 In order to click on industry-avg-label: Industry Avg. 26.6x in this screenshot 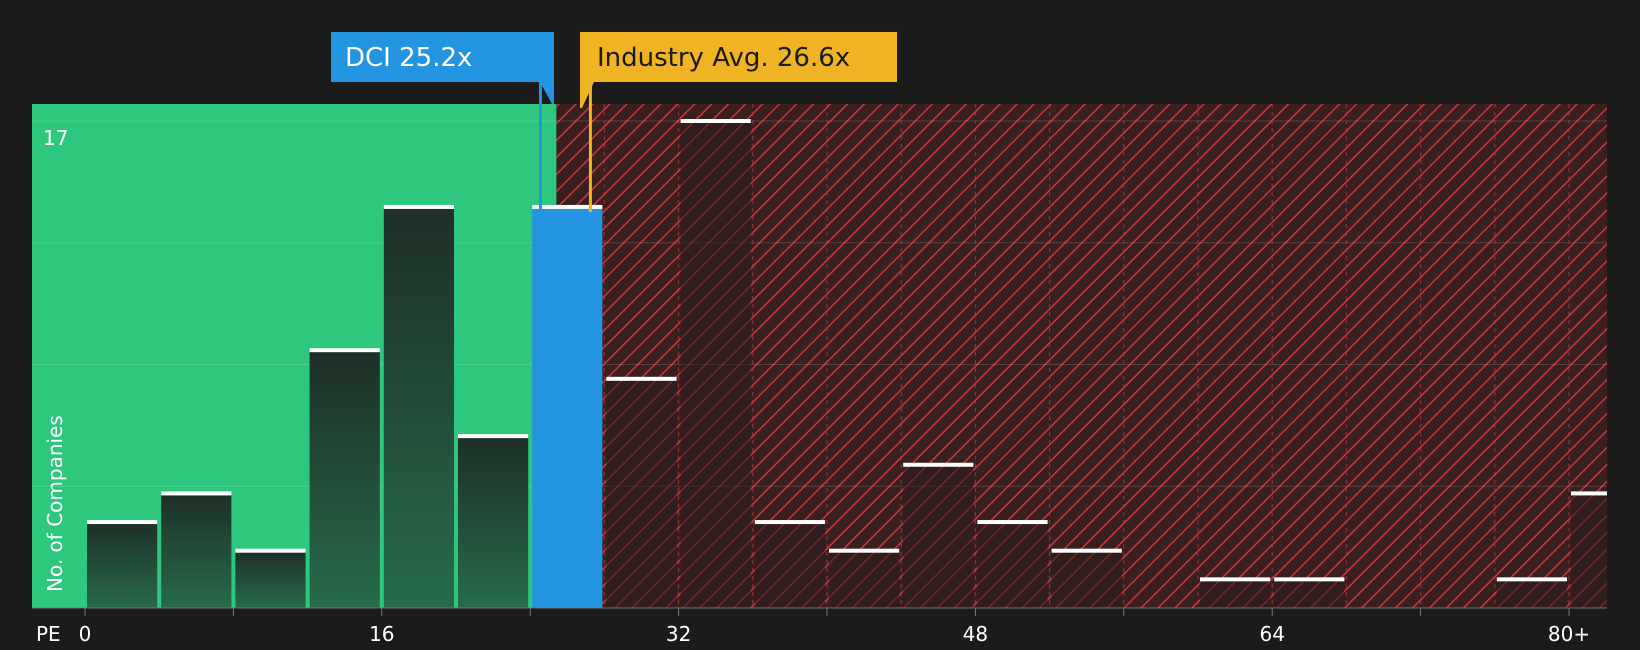, I will do `click(723, 58)`.